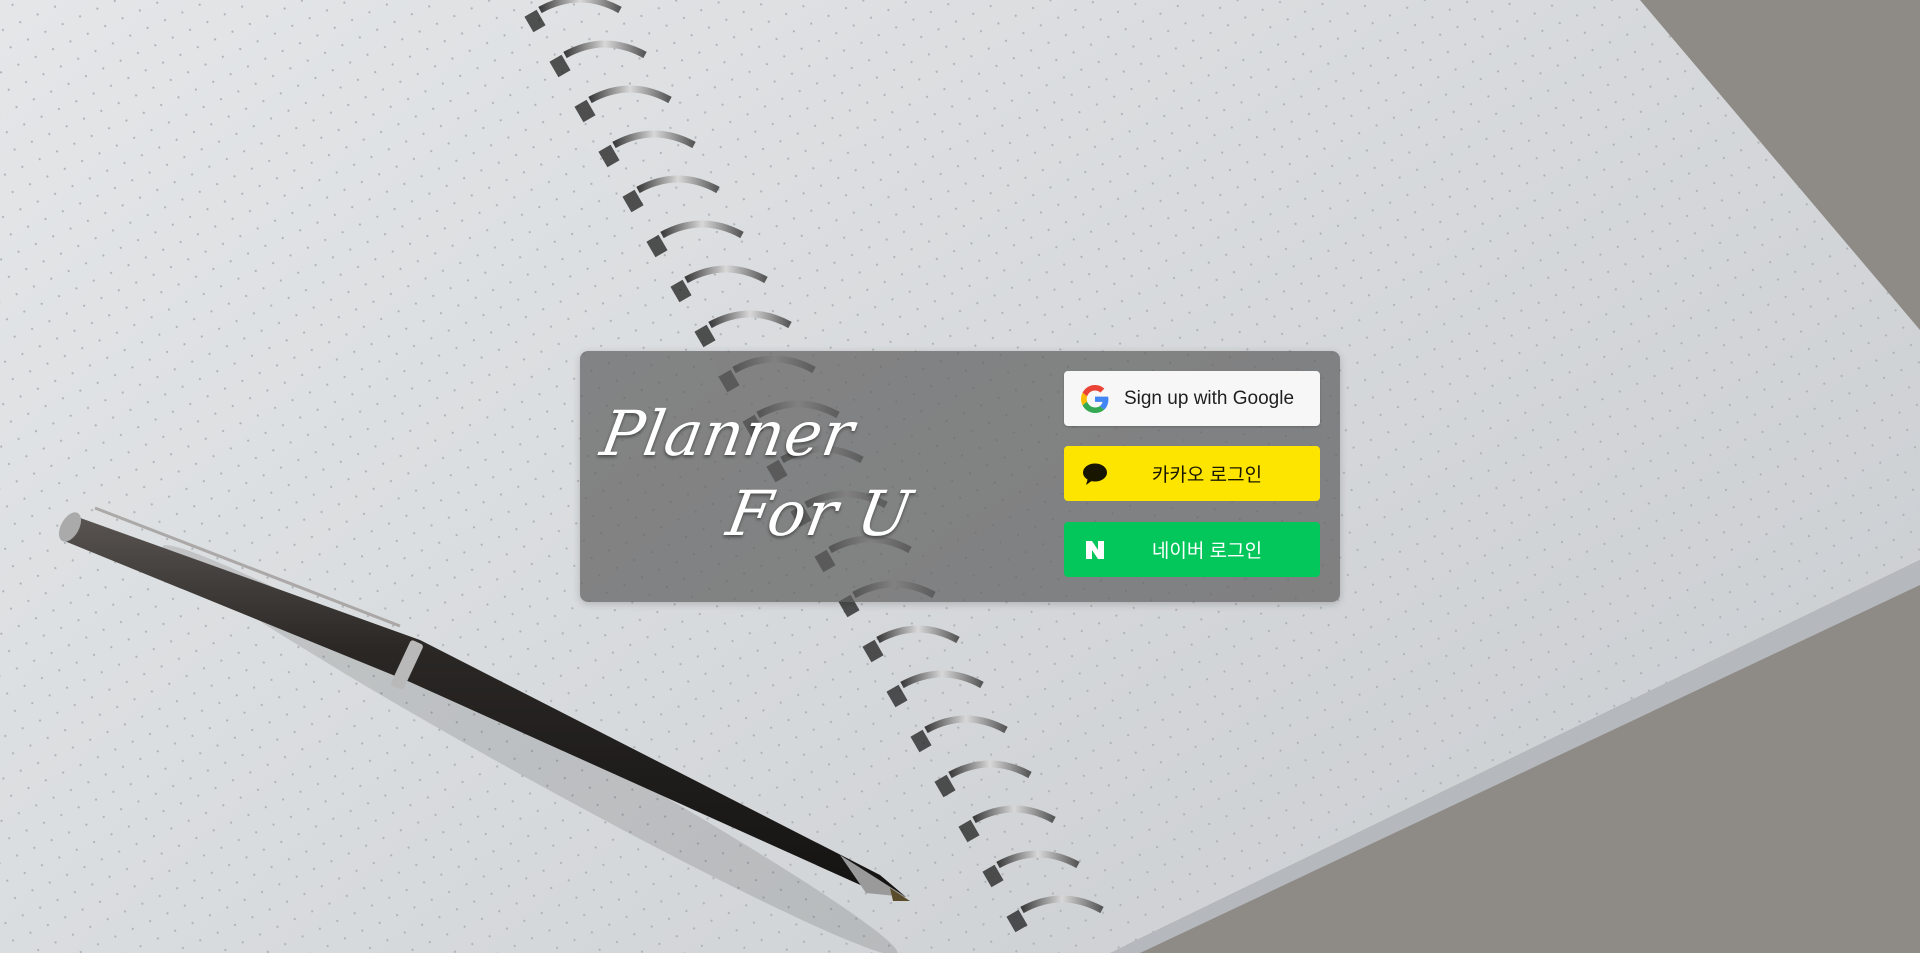 This screenshot has width=1920, height=953. What do you see at coordinates (1207, 475) in the screenshot?
I see `kakao-login-label: 카카오 로그인` at bounding box center [1207, 475].